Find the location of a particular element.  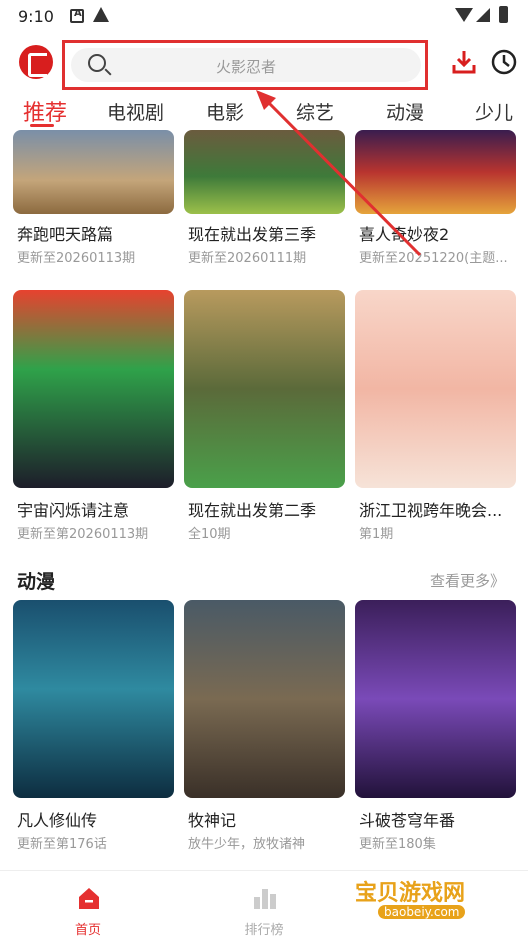

search-input: 火影忍者 is located at coordinates (246, 65).